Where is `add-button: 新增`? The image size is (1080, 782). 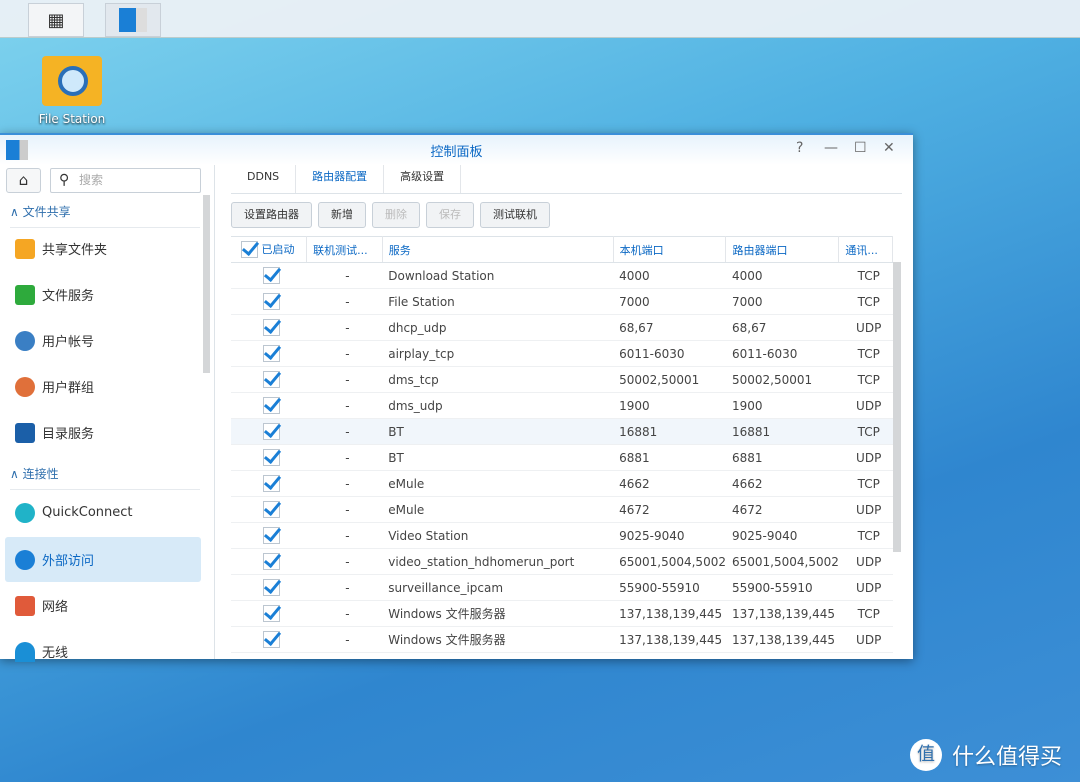 add-button: 新增 is located at coordinates (342, 215).